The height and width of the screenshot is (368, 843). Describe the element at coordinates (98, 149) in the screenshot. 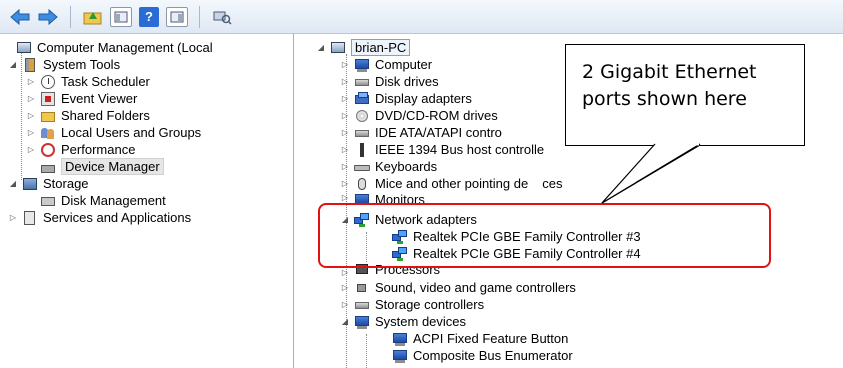

I see `tree-item-label: Performance` at that location.